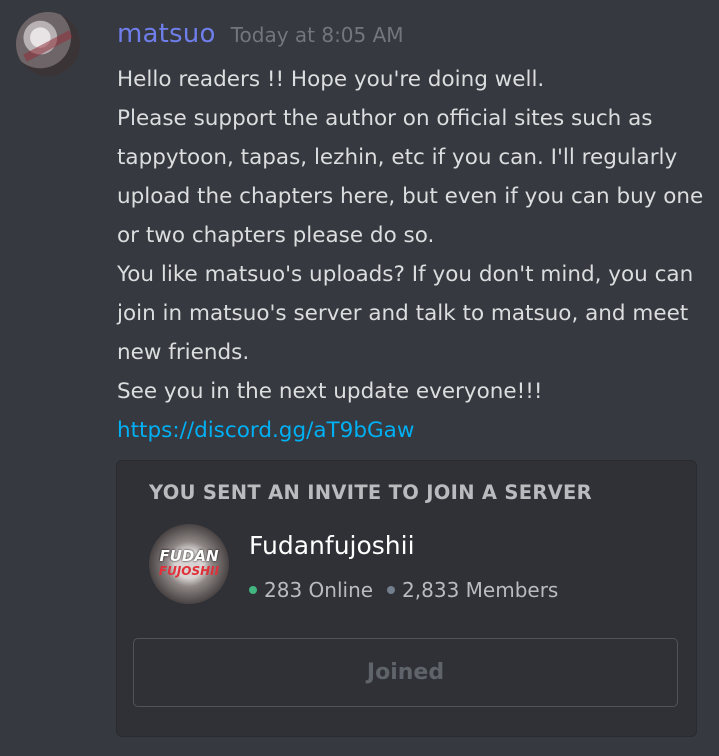 Image resolution: width=719 pixels, height=756 pixels. What do you see at coordinates (332, 545) in the screenshot?
I see `server-name: Fudanfujoshii` at bounding box center [332, 545].